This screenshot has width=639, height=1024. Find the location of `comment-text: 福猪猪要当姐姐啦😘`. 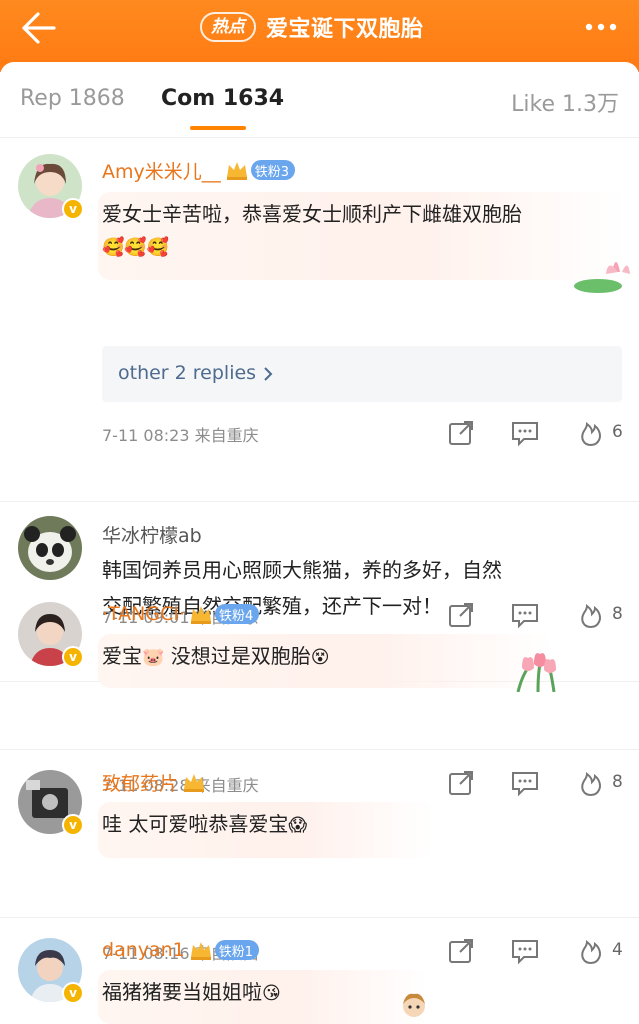

comment-text: 福猪猪要当姐姐啦😘 is located at coordinates (191, 993).